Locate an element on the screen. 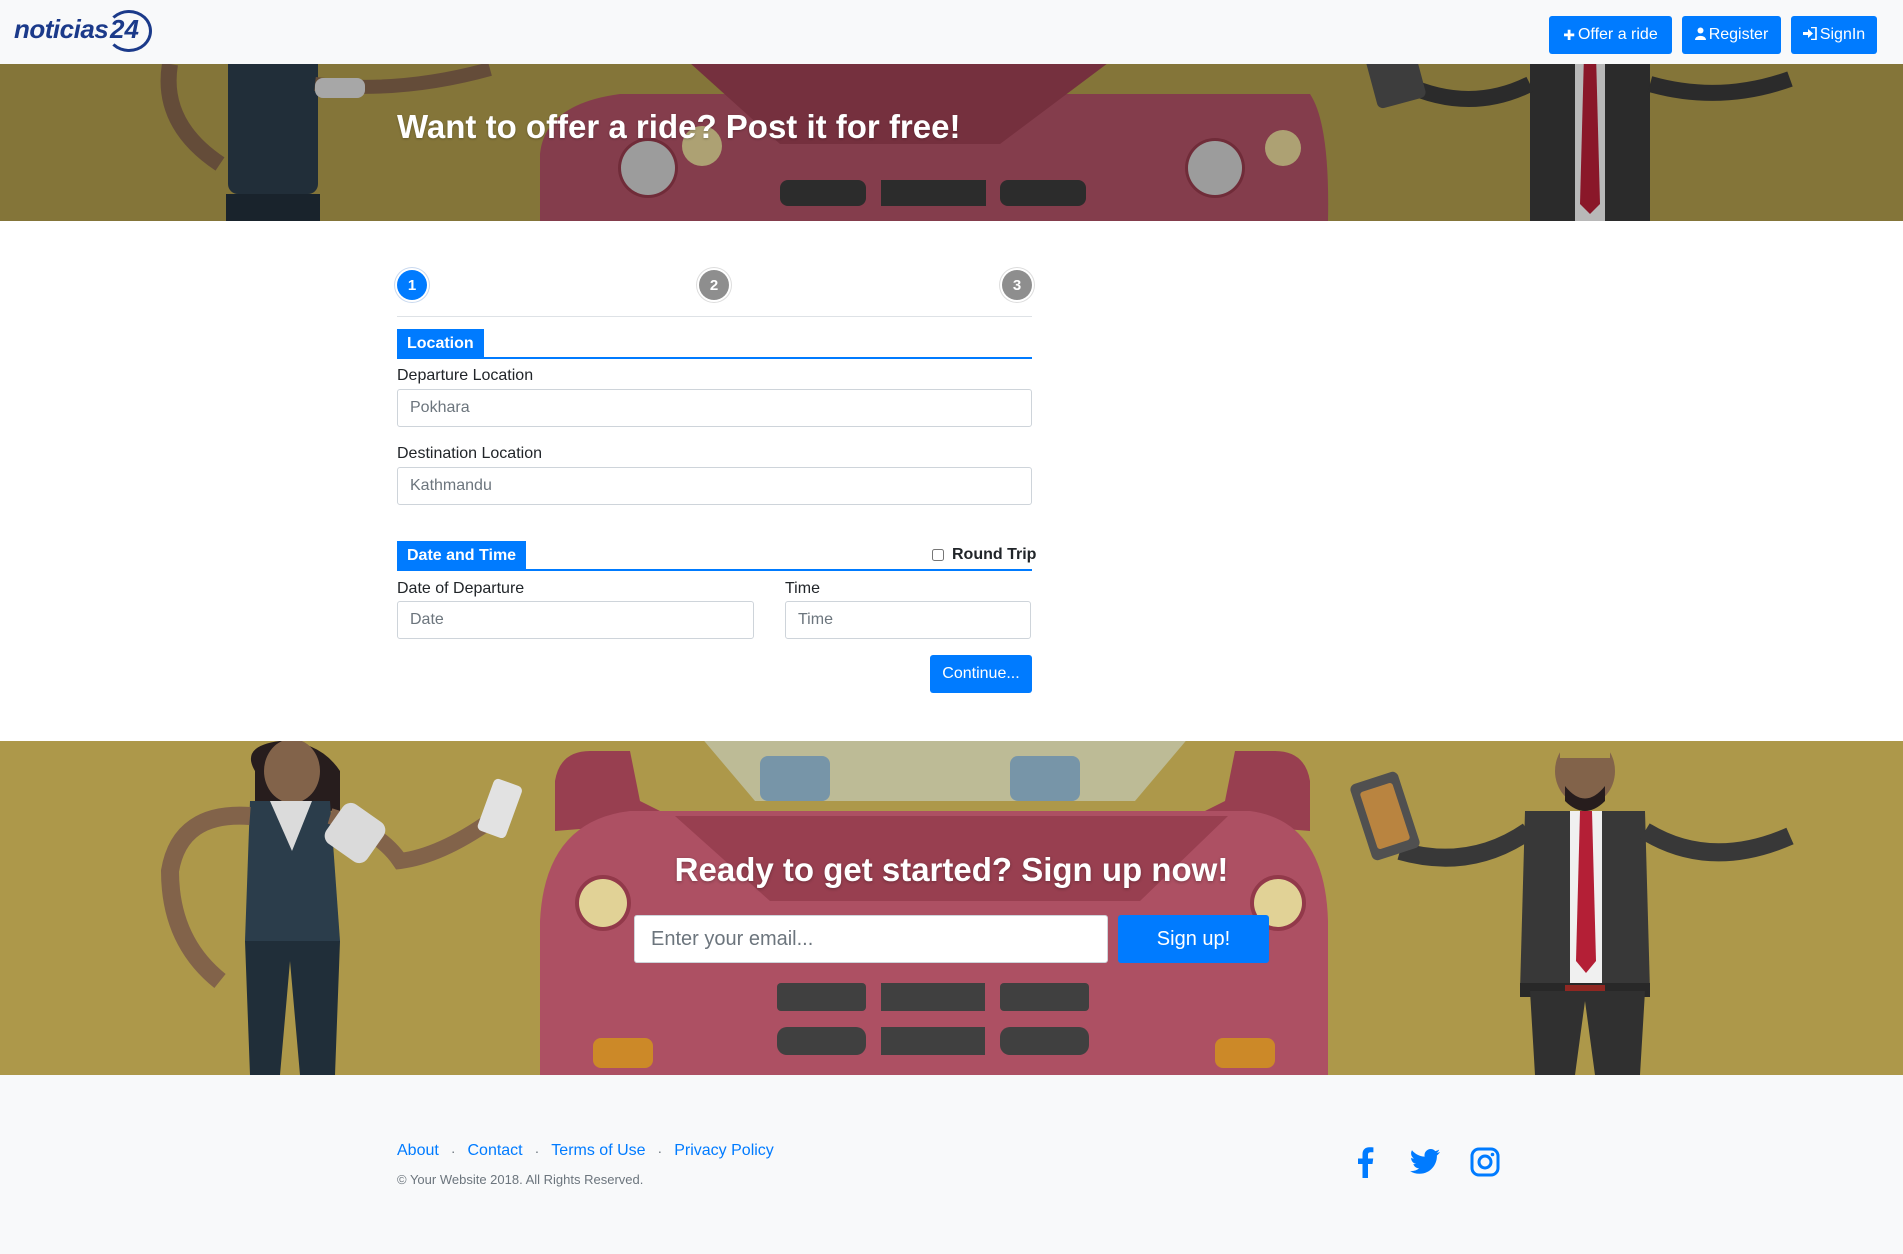  instagram-icon is located at coordinates (1485, 1162).